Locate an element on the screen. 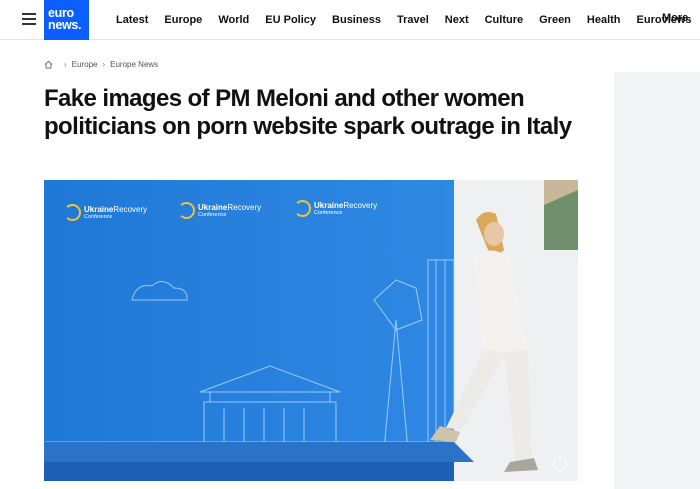 Image resolution: width=700 pixels, height=489 pixels. logo-line2: news. is located at coordinates (65, 25).